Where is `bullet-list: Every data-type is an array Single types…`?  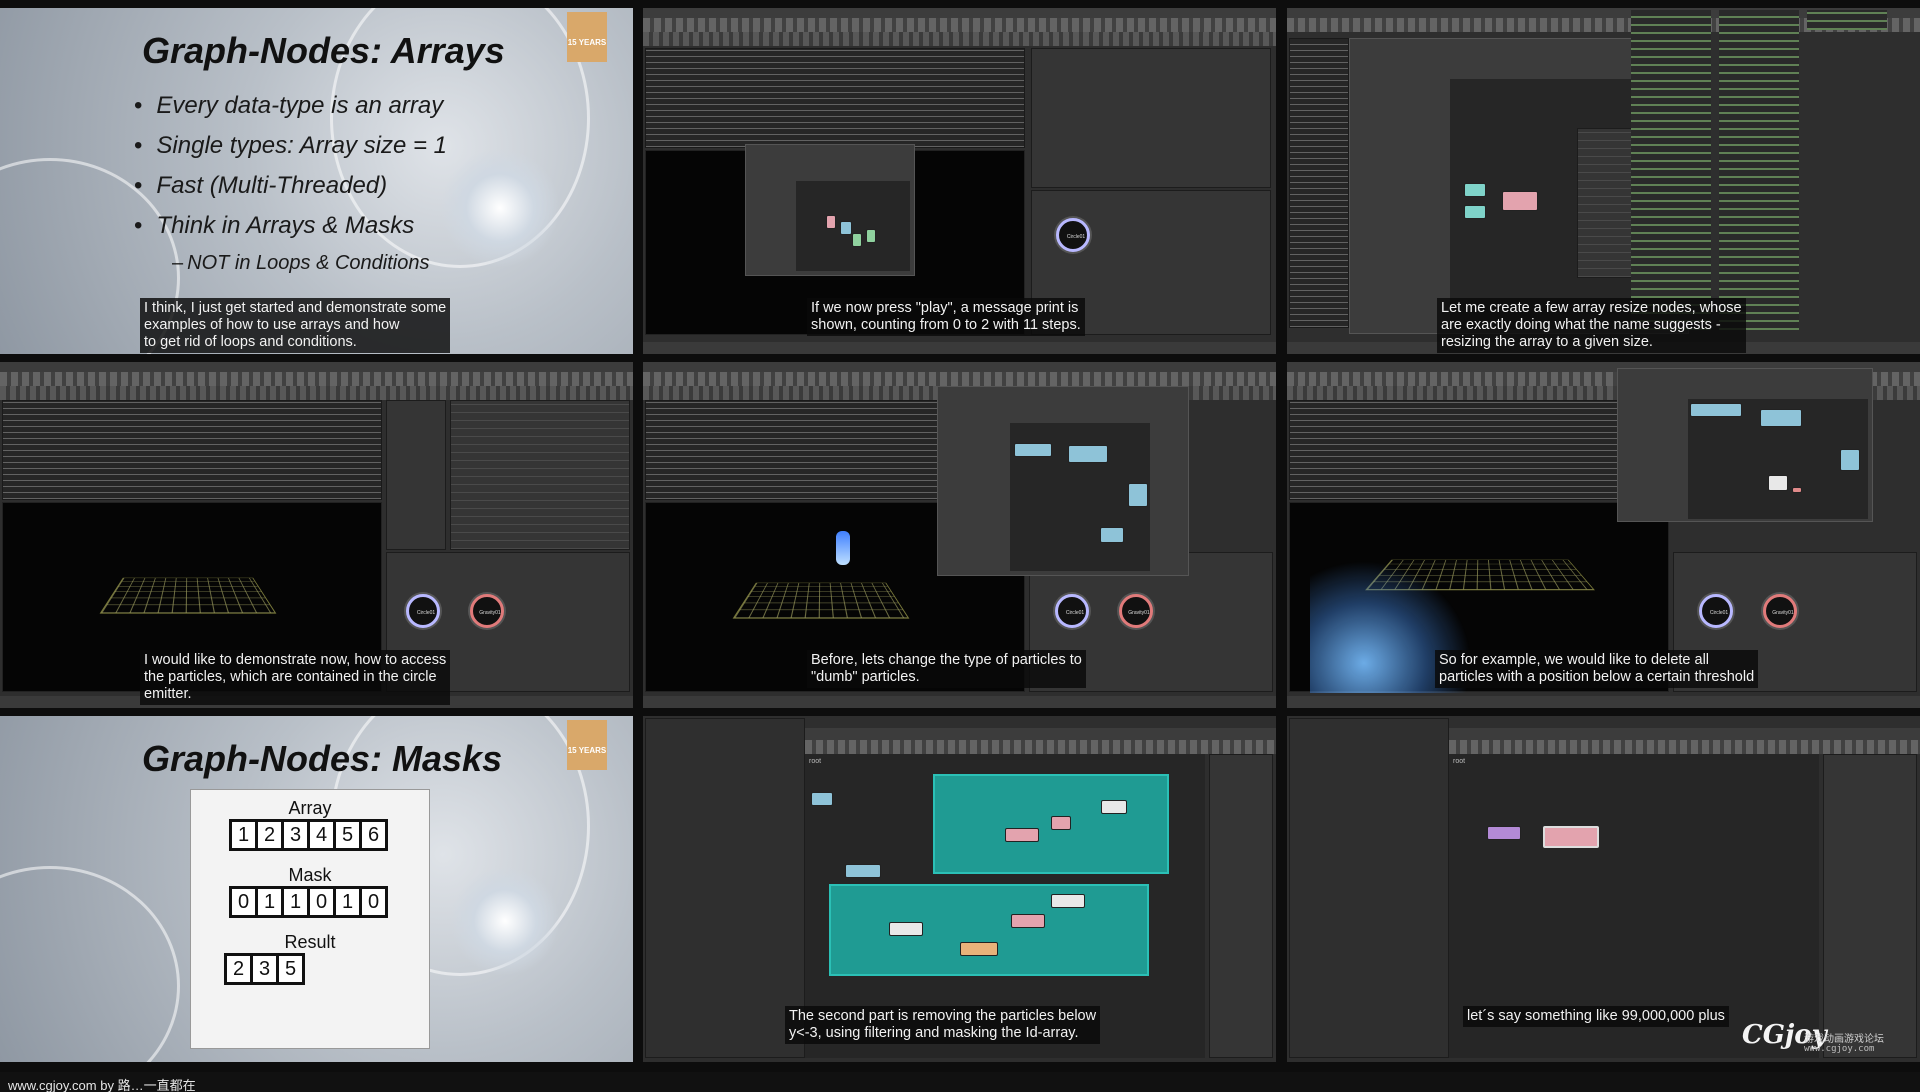
bullet-list: Every data-type is an array Single types… is located at coordinates (290, 189).